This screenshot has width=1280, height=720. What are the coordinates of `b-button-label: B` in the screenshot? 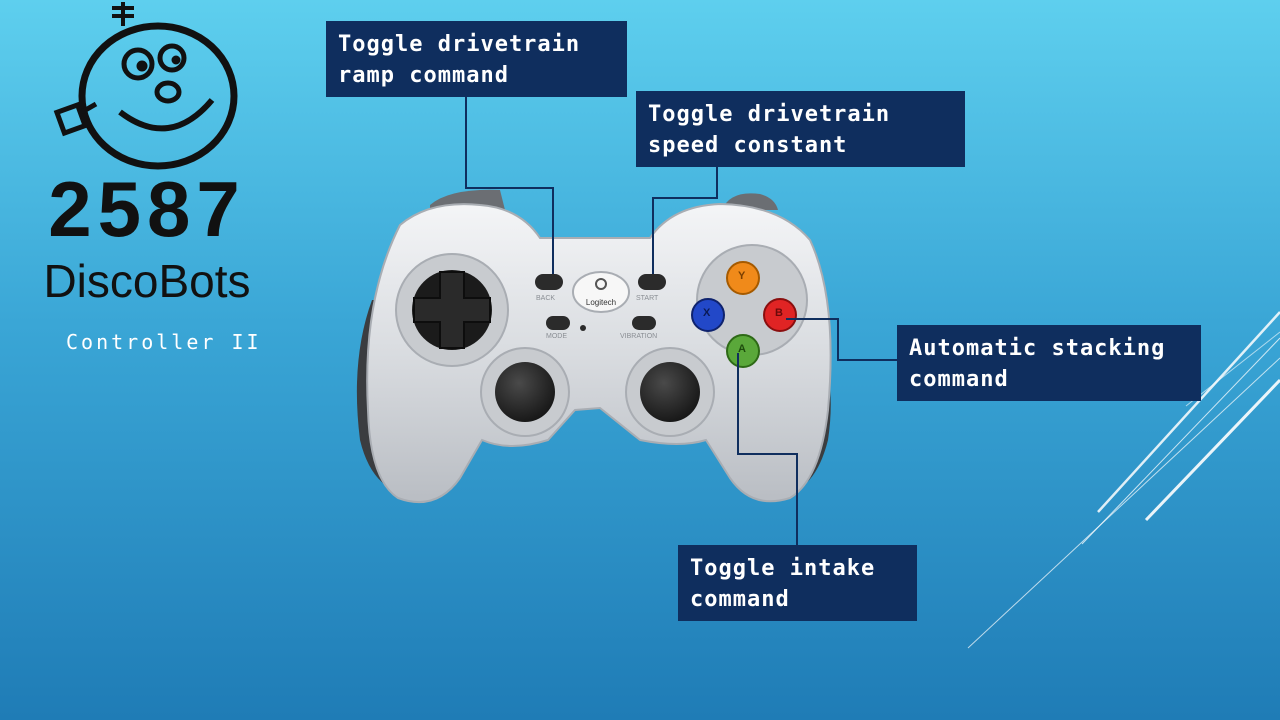 It's located at (779, 313).